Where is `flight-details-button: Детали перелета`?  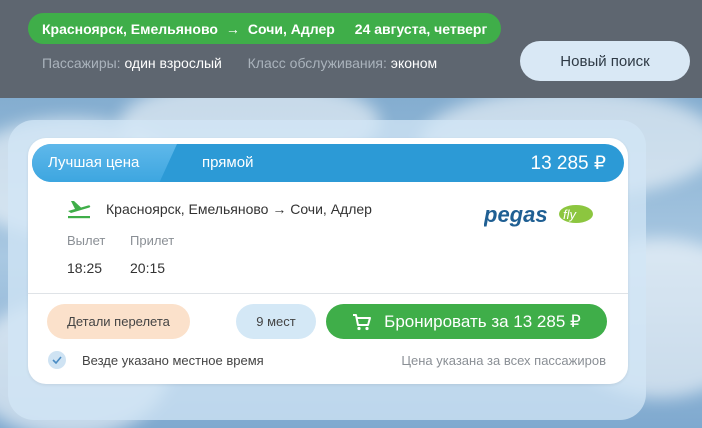 flight-details-button: Детали перелета is located at coordinates (118, 321).